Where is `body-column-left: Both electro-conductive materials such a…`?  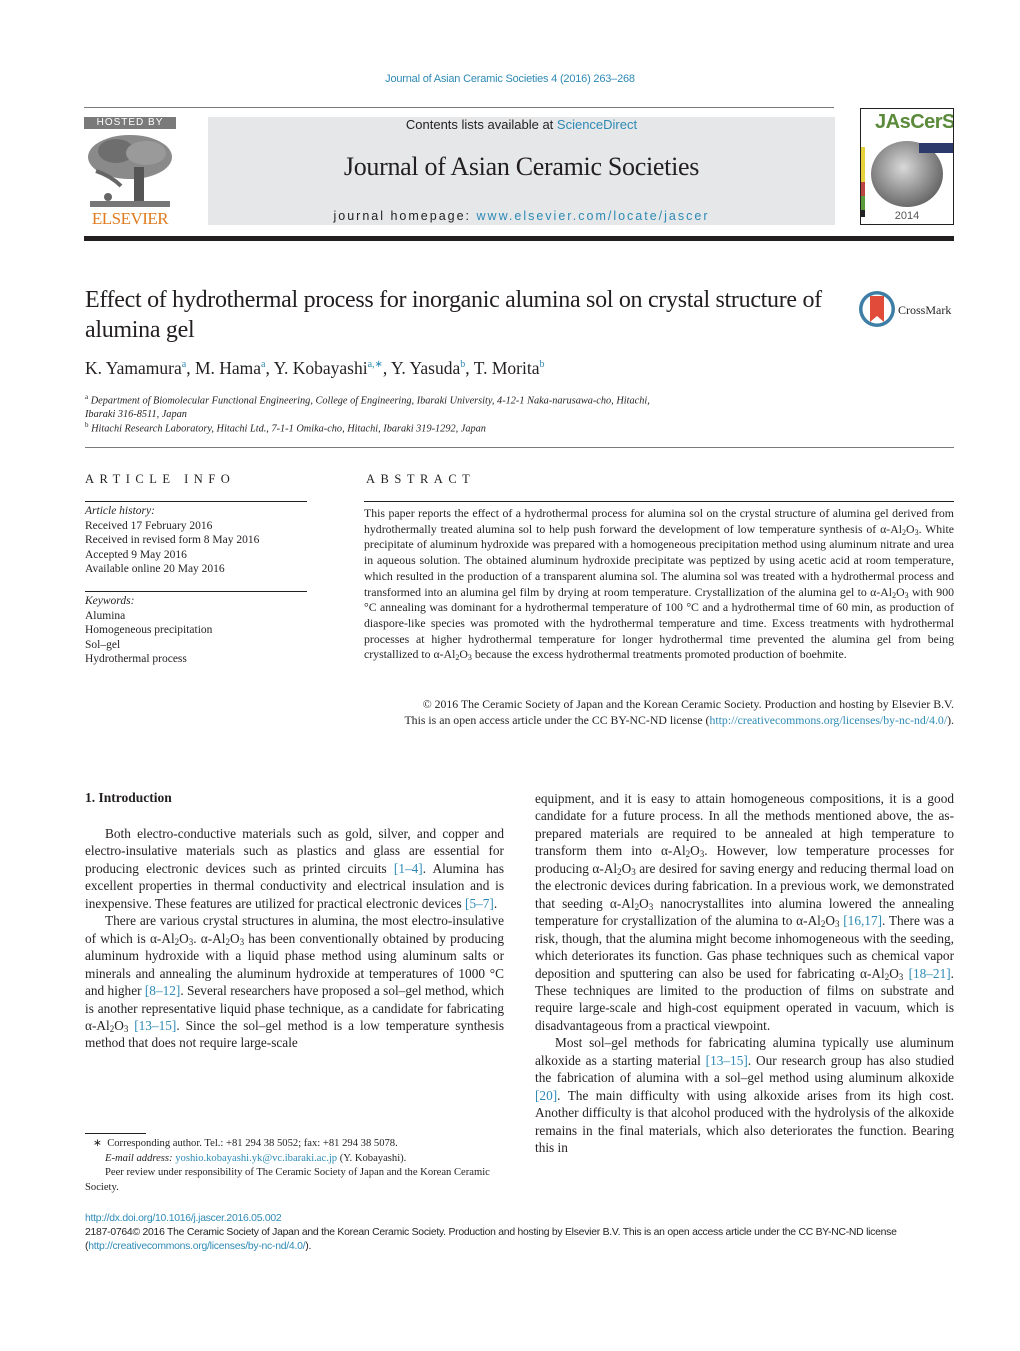
body-column-left: Both electro-conductive materials such a… is located at coordinates (294, 938).